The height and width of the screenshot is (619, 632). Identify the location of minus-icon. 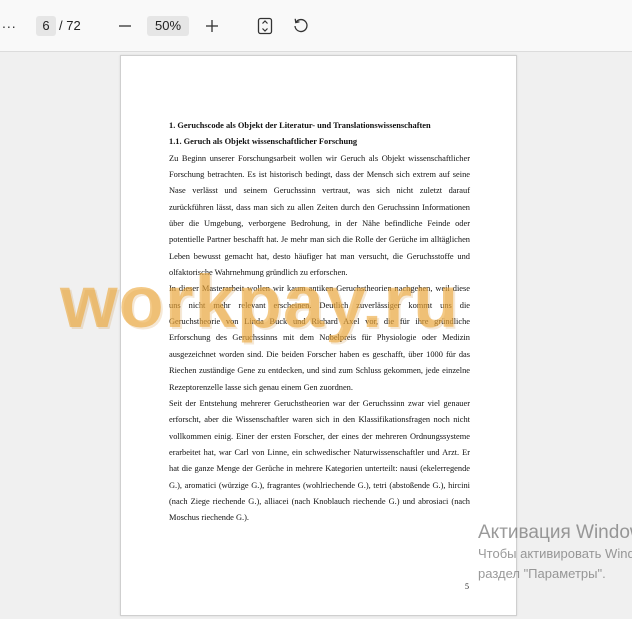
(125, 26).